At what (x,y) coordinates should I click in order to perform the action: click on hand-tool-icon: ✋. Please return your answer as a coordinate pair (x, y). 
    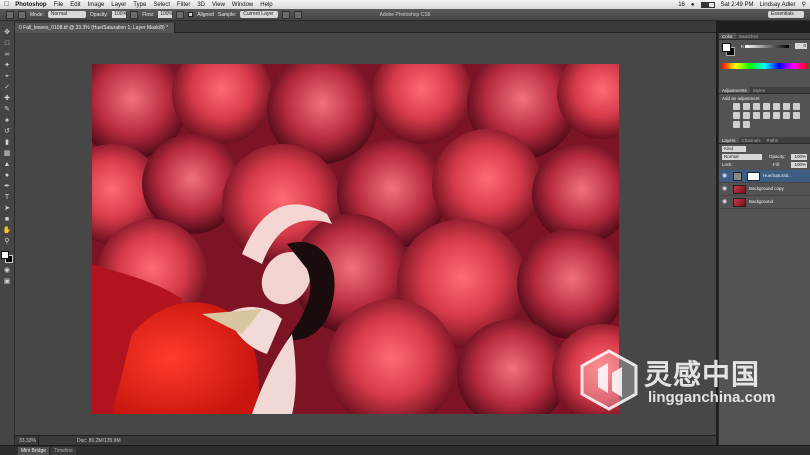
    Looking at the image, I should click on (7, 230).